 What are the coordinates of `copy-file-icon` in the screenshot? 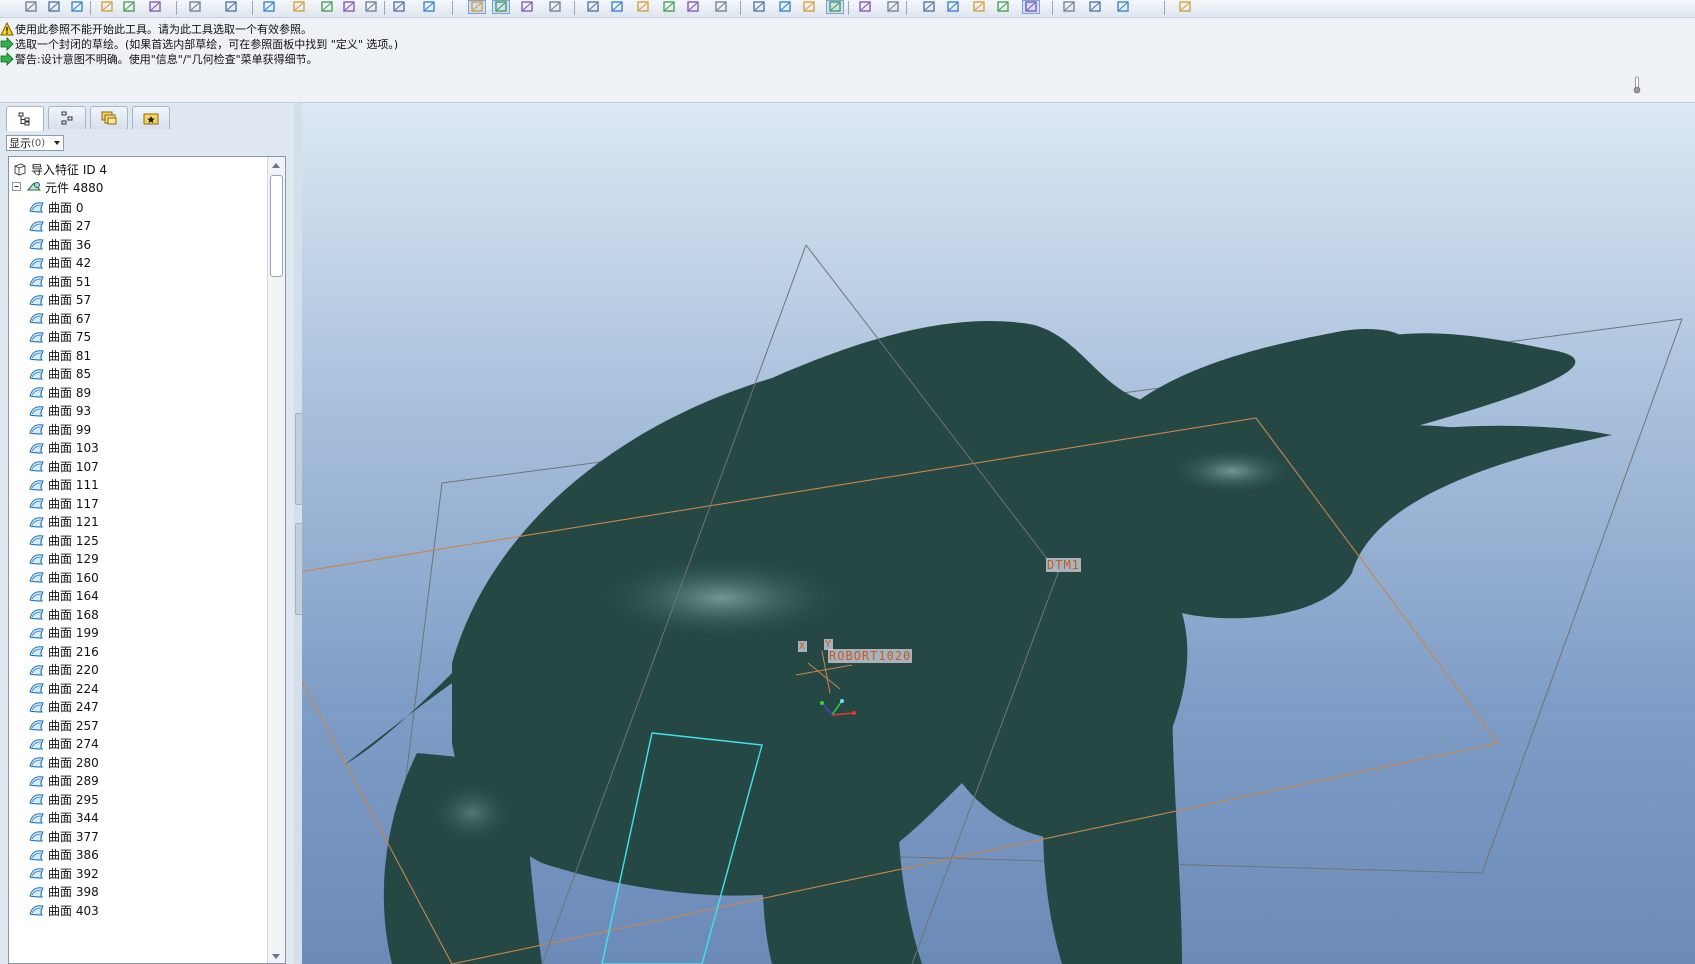 It's located at (155, 7).